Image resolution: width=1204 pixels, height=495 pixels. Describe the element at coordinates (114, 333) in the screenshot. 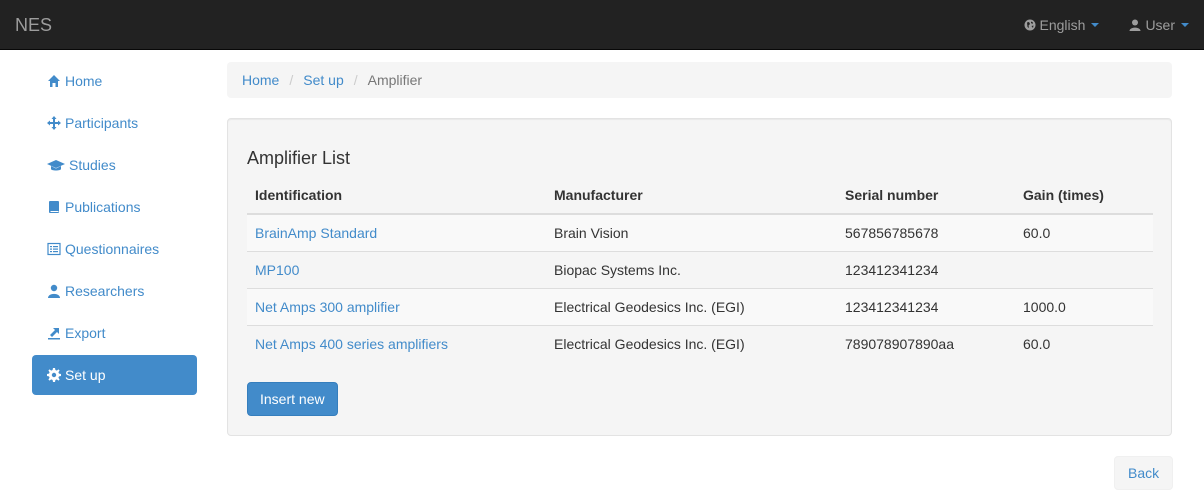

I see `sidebar-item-export: Export` at that location.